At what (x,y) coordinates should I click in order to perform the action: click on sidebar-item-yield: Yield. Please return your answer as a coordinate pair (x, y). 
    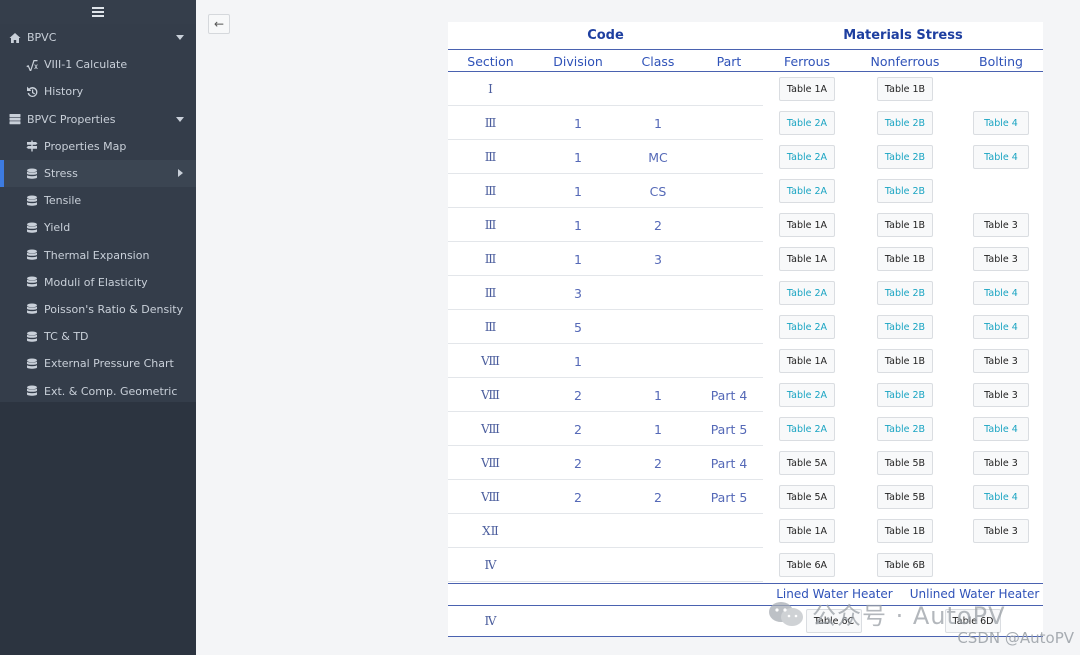
    Looking at the image, I should click on (98, 227).